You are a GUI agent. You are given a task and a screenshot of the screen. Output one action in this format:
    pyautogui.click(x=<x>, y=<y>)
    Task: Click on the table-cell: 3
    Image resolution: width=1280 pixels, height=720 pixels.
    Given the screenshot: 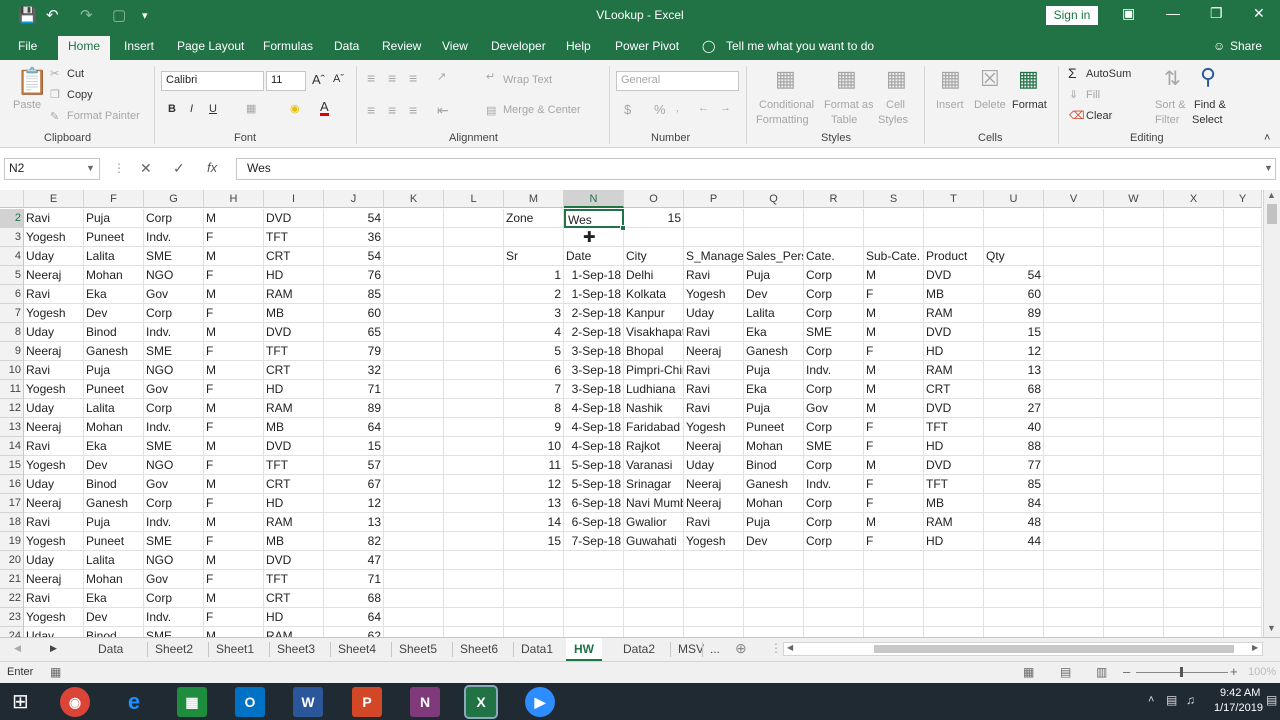 What is the action you would take?
    pyautogui.click(x=534, y=313)
    